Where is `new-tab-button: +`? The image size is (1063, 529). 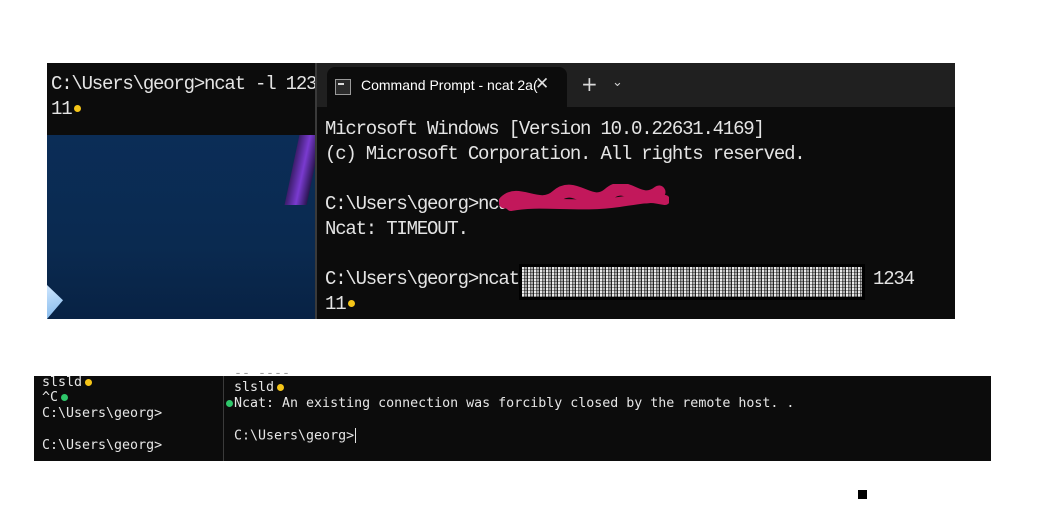
new-tab-button: + is located at coordinates (589, 84).